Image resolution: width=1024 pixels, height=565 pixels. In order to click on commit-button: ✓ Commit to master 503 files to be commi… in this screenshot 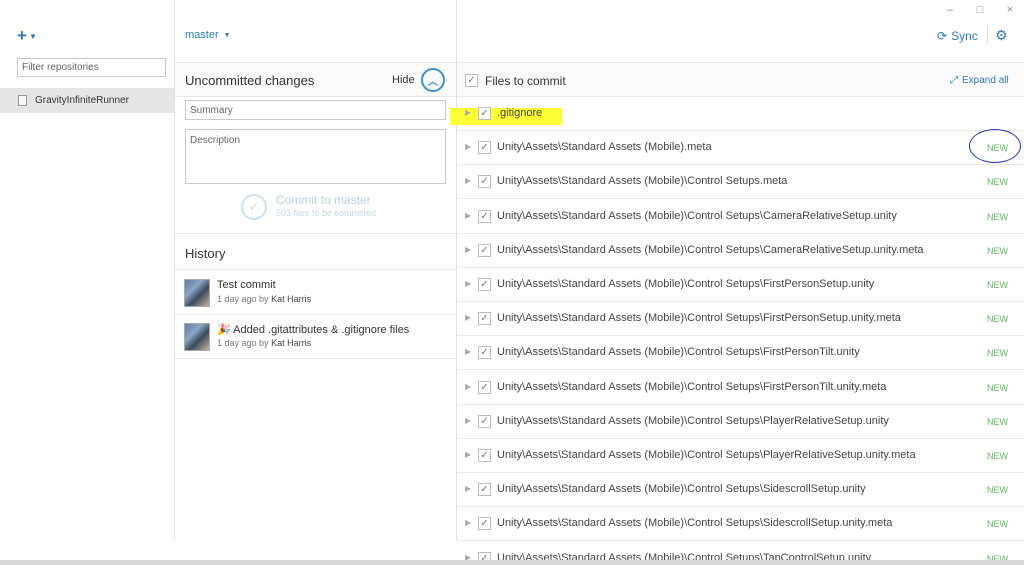, I will do `click(331, 208)`.